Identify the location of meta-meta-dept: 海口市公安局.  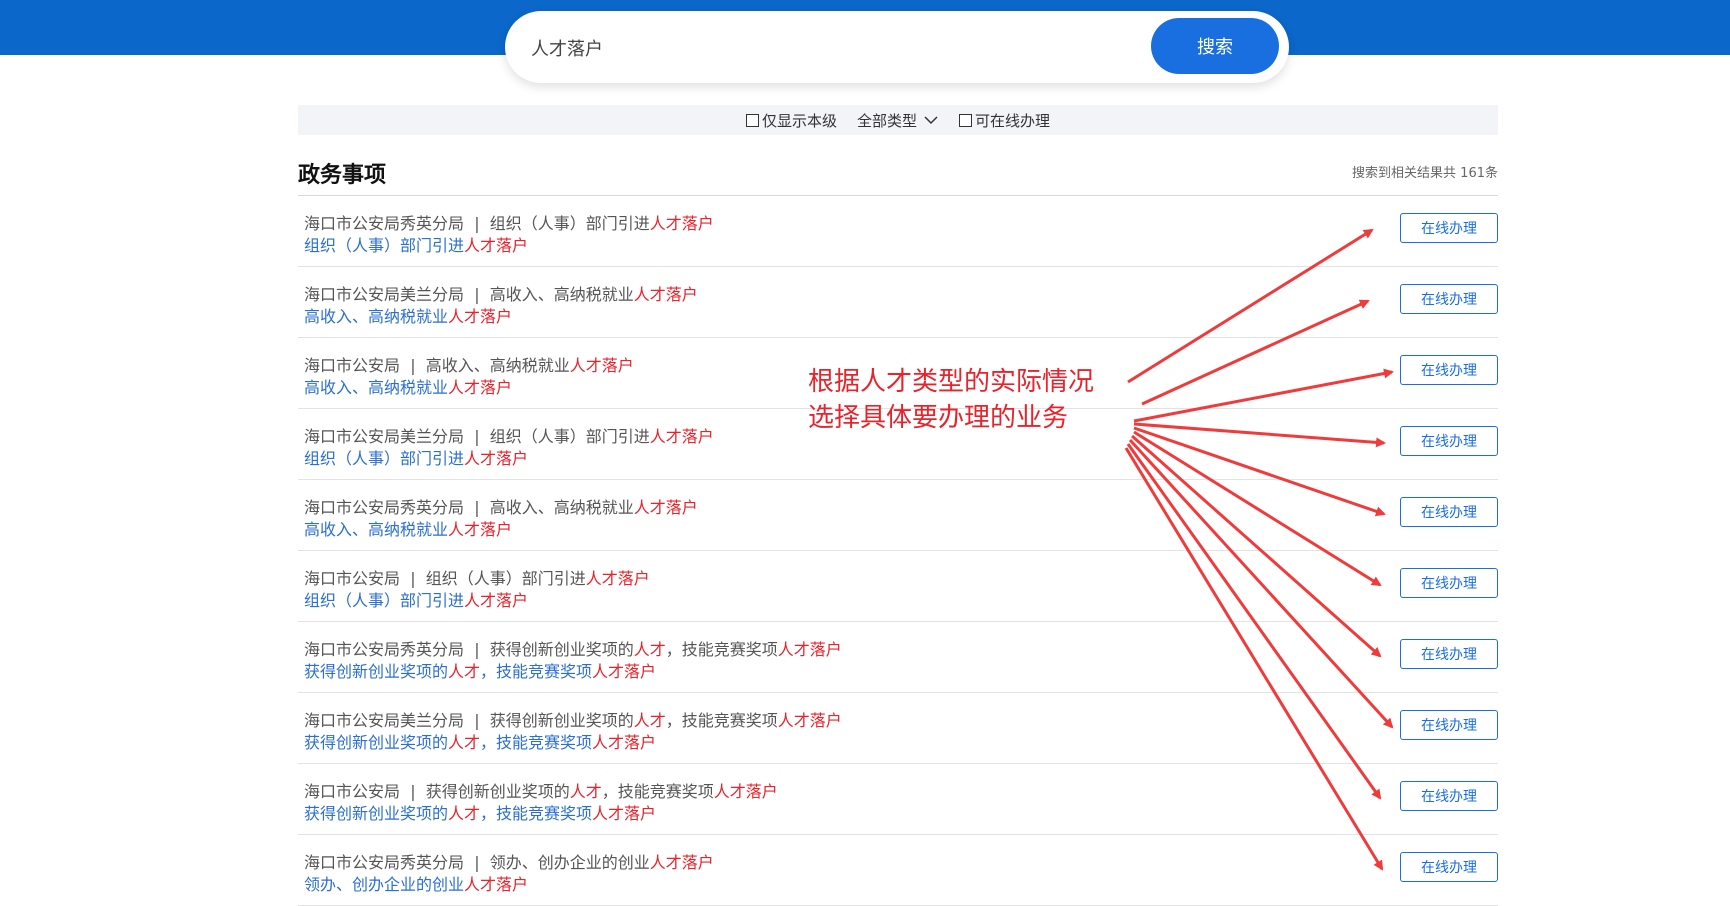
(352, 365).